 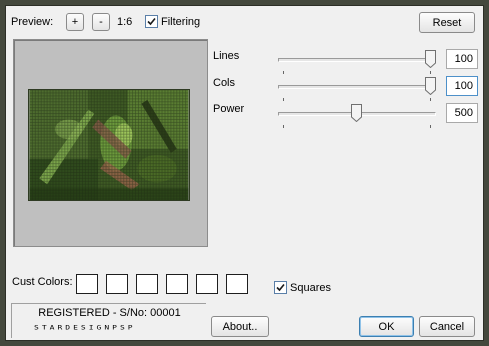 I want to click on power-value-field: 500, so click(x=462, y=113).